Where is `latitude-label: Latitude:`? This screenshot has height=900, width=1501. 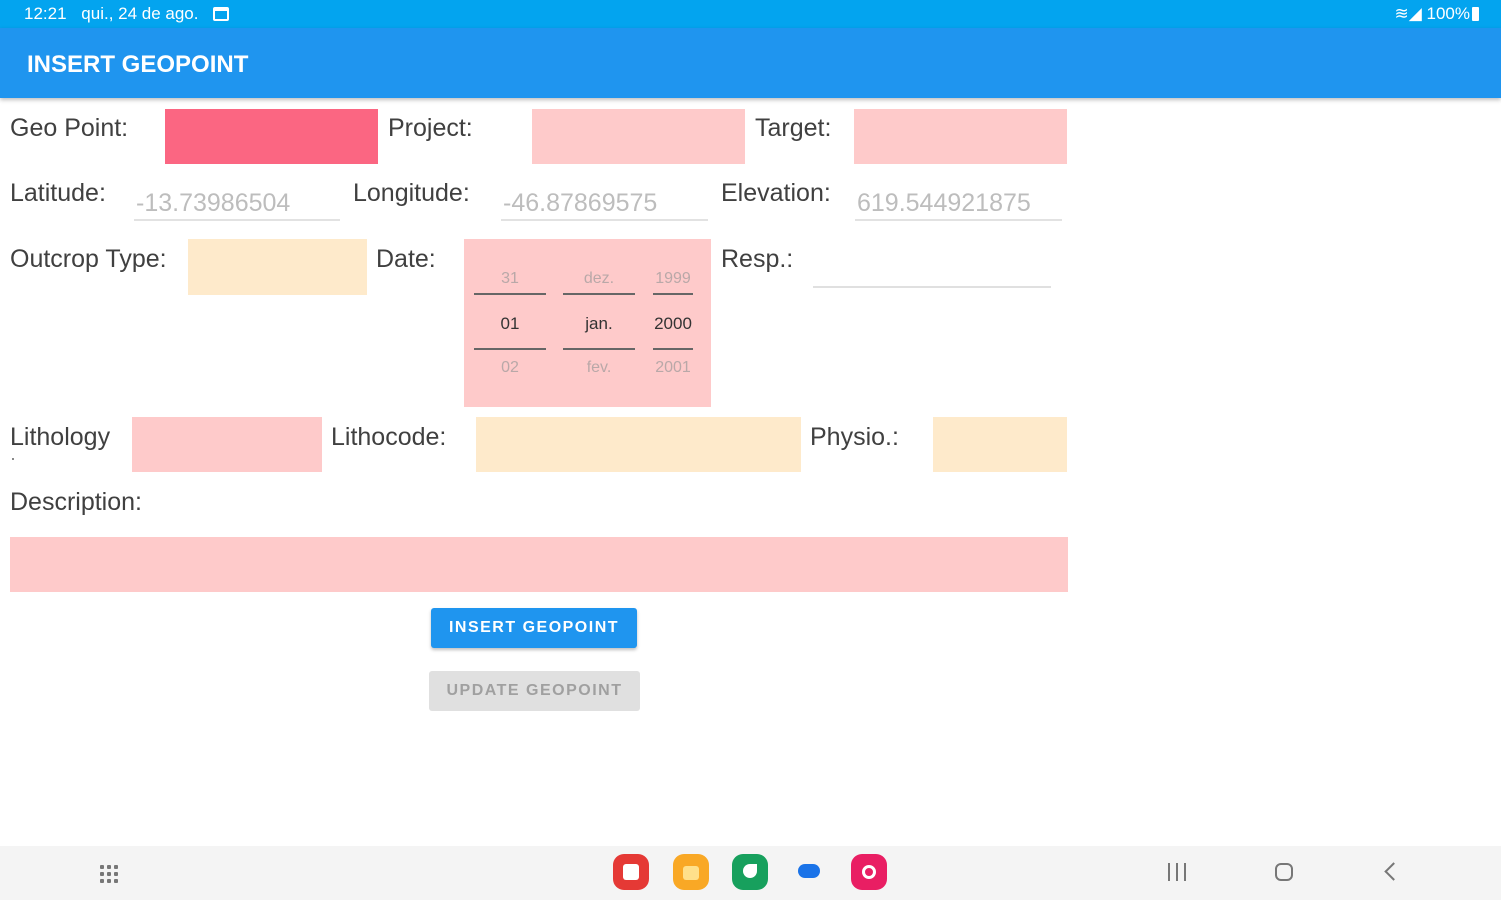
latitude-label: Latitude: is located at coordinates (58, 193).